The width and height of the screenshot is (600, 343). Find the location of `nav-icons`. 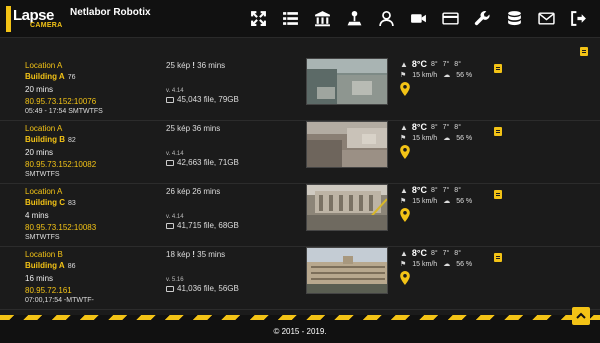

nav-icons is located at coordinates (418, 18).